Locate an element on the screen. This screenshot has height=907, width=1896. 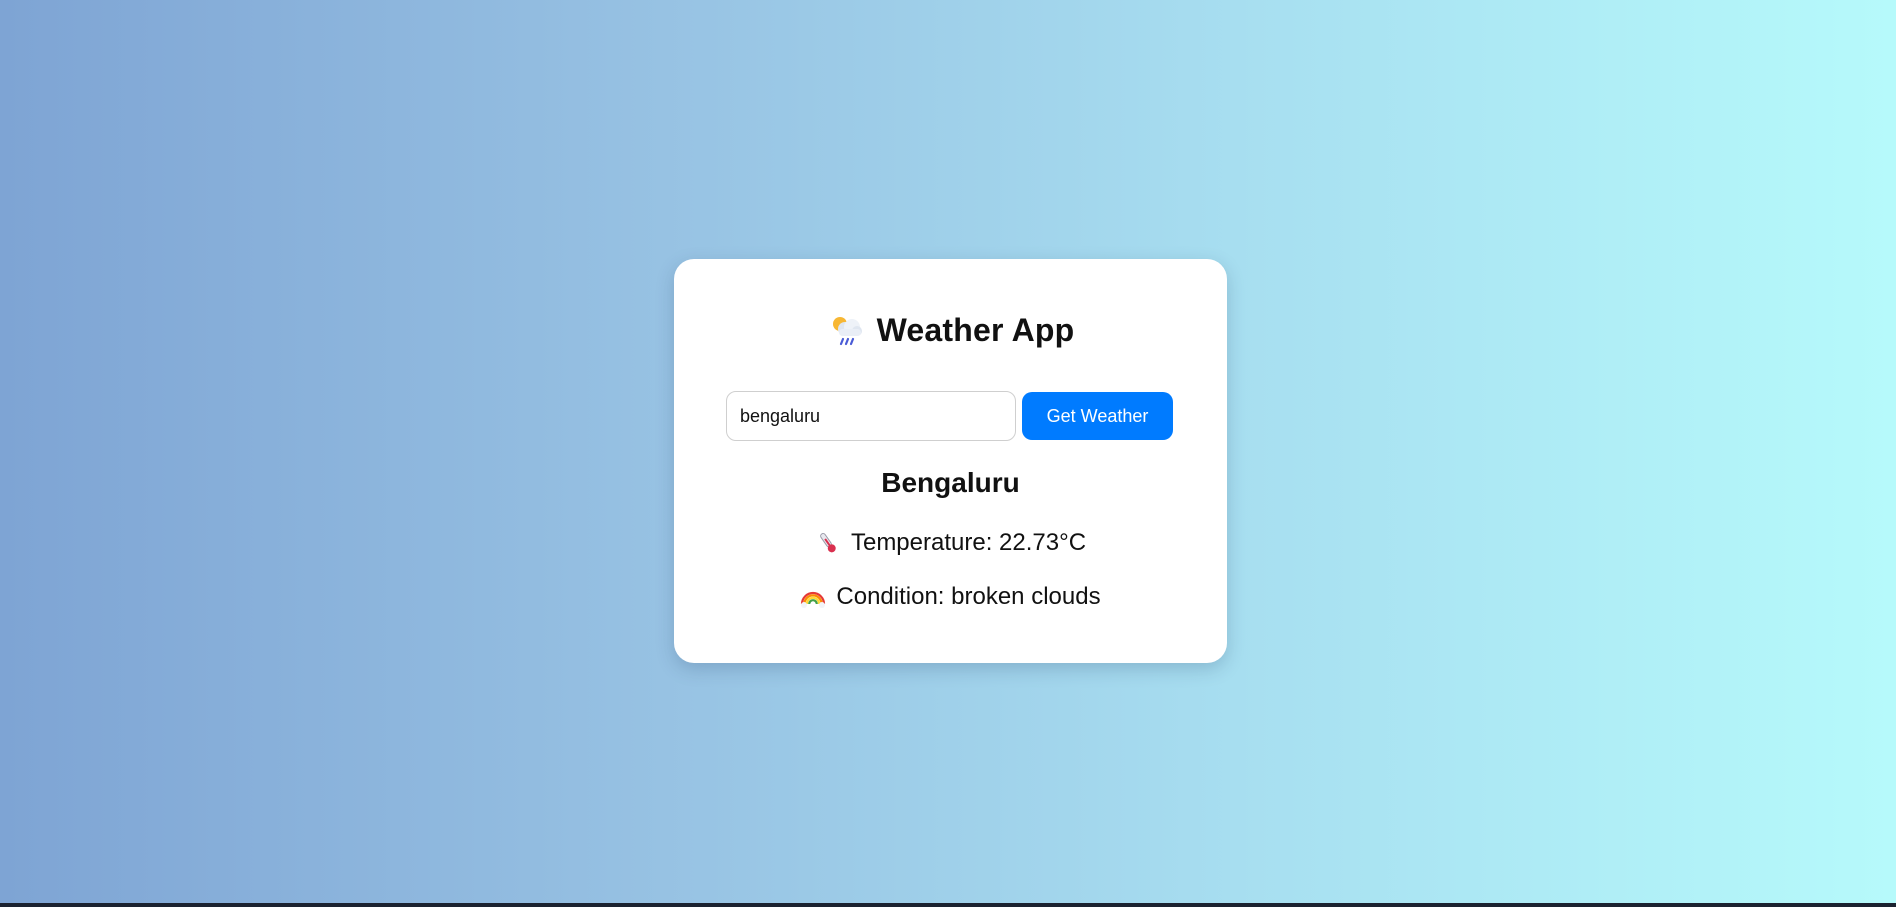
bottom-edge-bar is located at coordinates (948, 905).